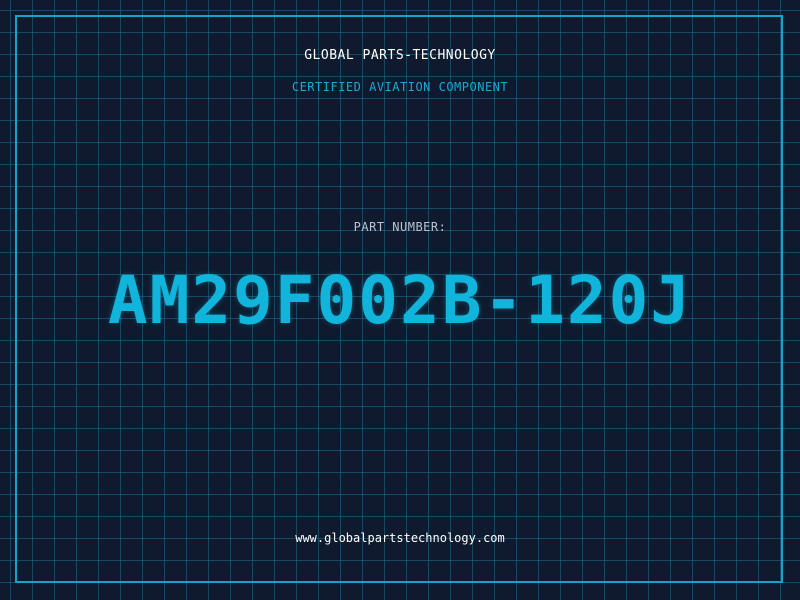 The width and height of the screenshot is (800, 600). What do you see at coordinates (400, 55) in the screenshot?
I see `company-name: GLOBAL PARTS-TECHNOLOGY` at bounding box center [400, 55].